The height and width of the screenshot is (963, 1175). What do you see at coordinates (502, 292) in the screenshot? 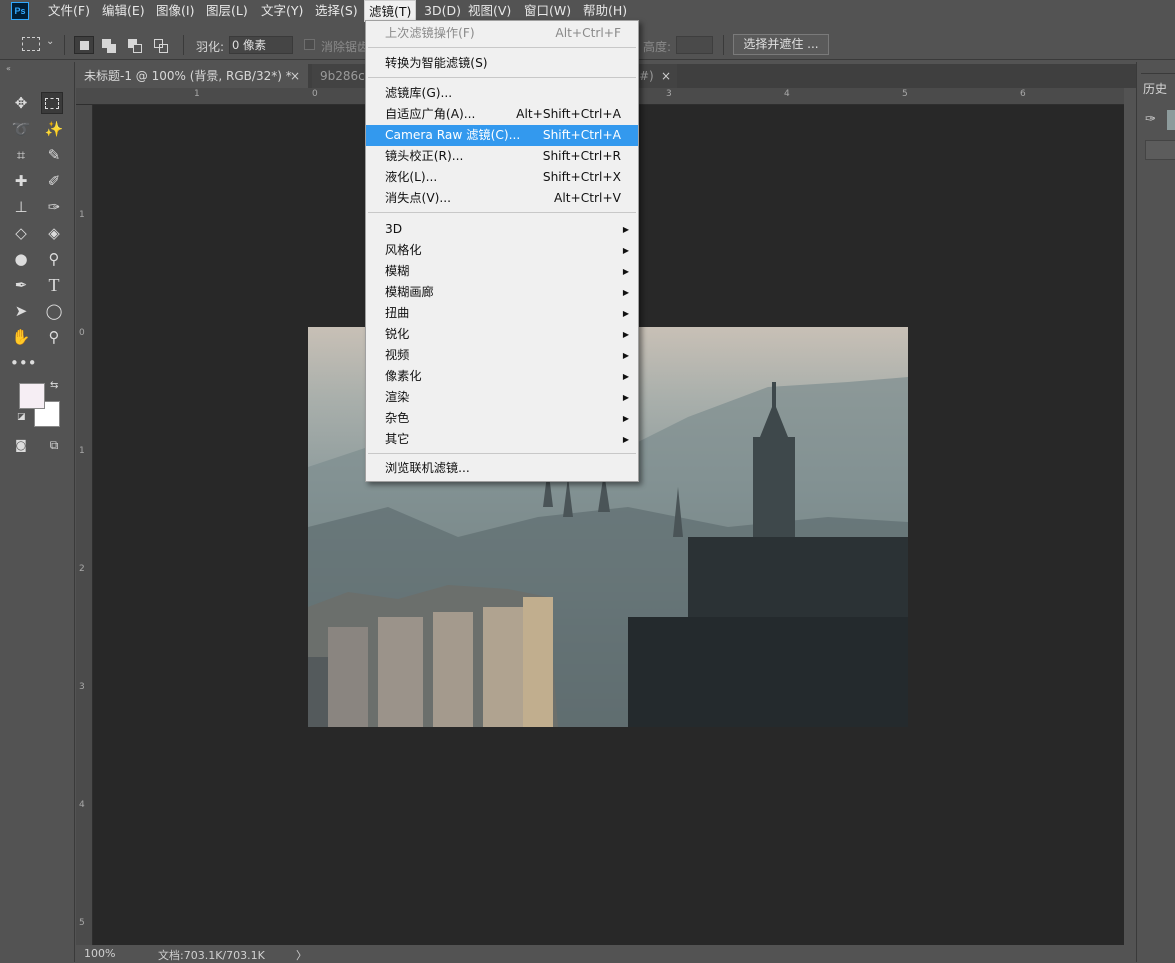
I see `menu-item-blur-gallery: 模糊画廊 ▶` at bounding box center [502, 292].